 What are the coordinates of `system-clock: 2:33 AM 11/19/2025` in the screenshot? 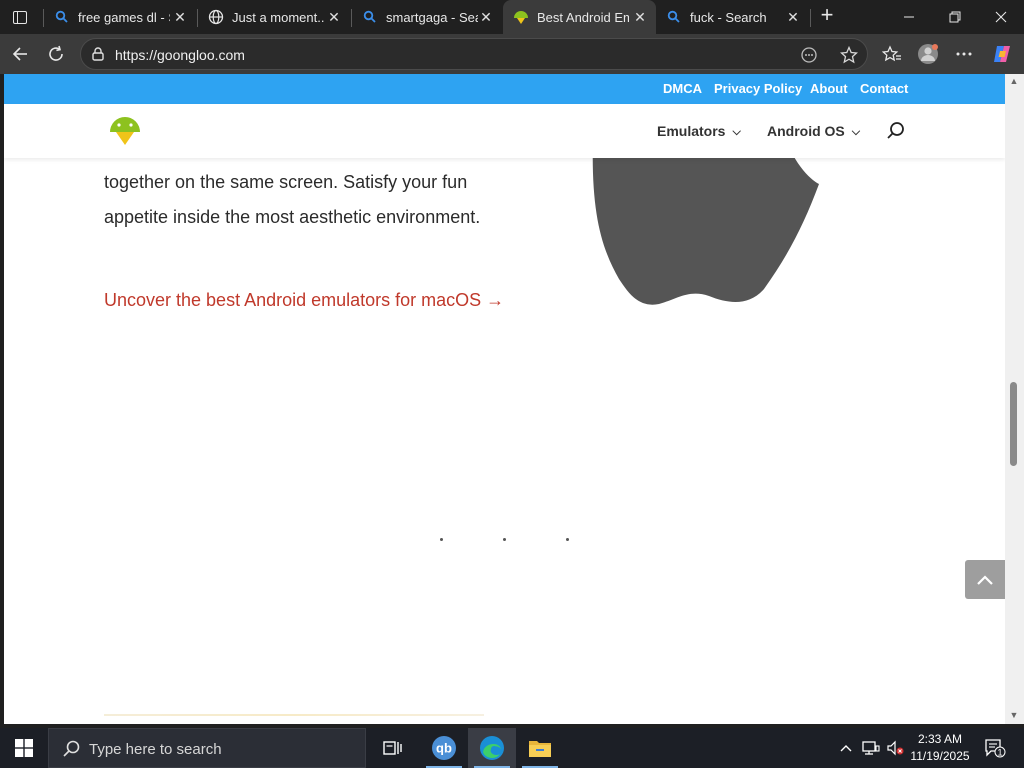 It's located at (940, 748).